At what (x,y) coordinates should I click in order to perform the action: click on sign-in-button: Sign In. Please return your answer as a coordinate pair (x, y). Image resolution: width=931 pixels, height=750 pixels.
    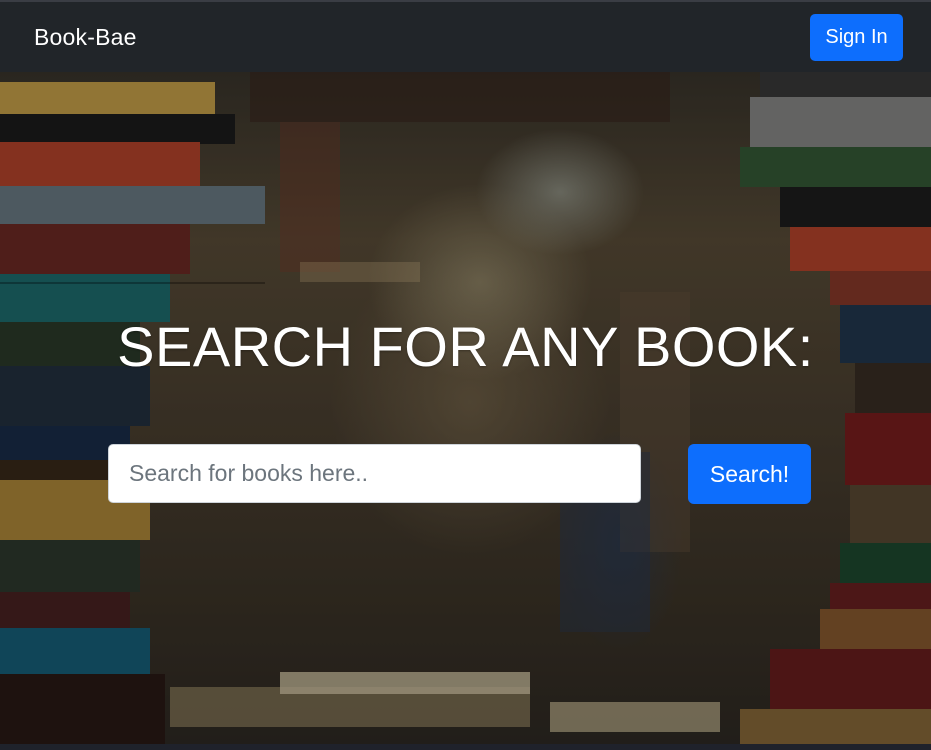
    Looking at the image, I should click on (856, 37).